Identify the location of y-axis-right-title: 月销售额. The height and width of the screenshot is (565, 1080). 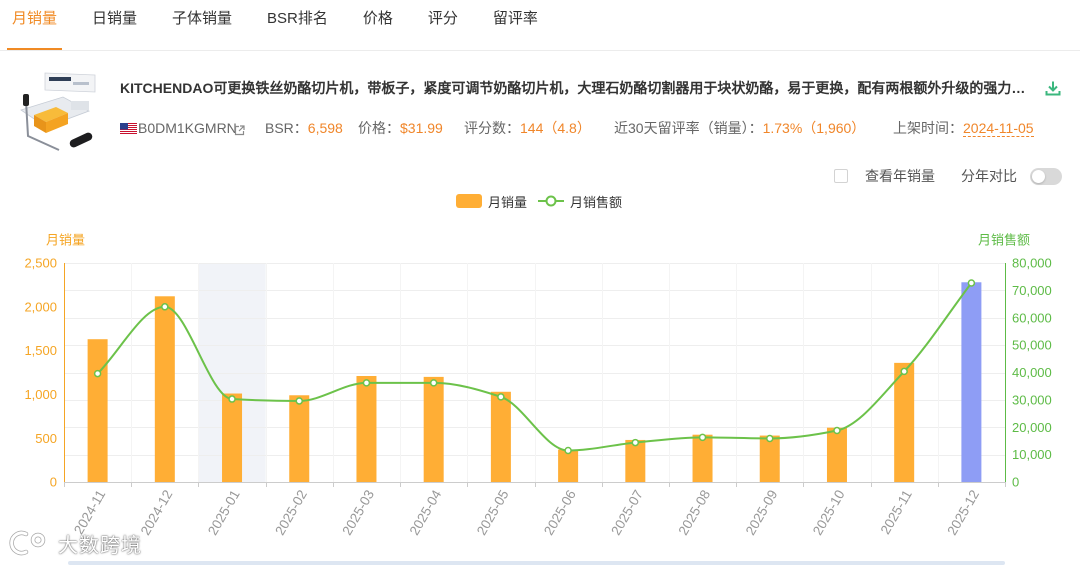
(1004, 240).